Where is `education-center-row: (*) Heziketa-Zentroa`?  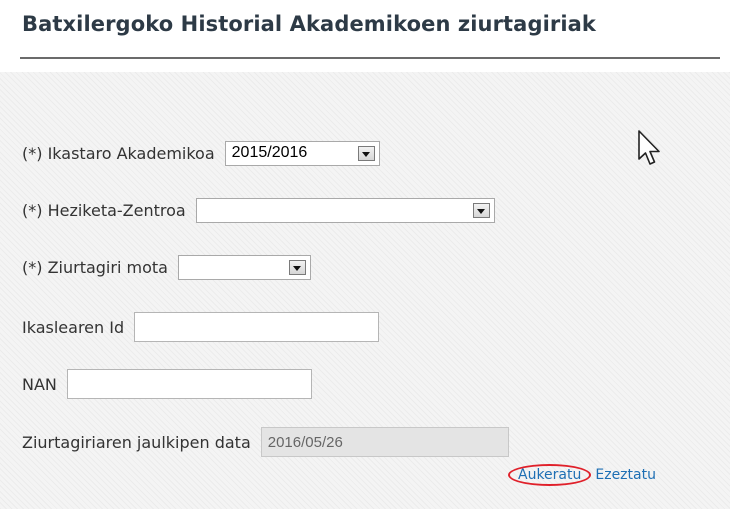
education-center-row: (*) Heziketa-Zentroa is located at coordinates (258, 210).